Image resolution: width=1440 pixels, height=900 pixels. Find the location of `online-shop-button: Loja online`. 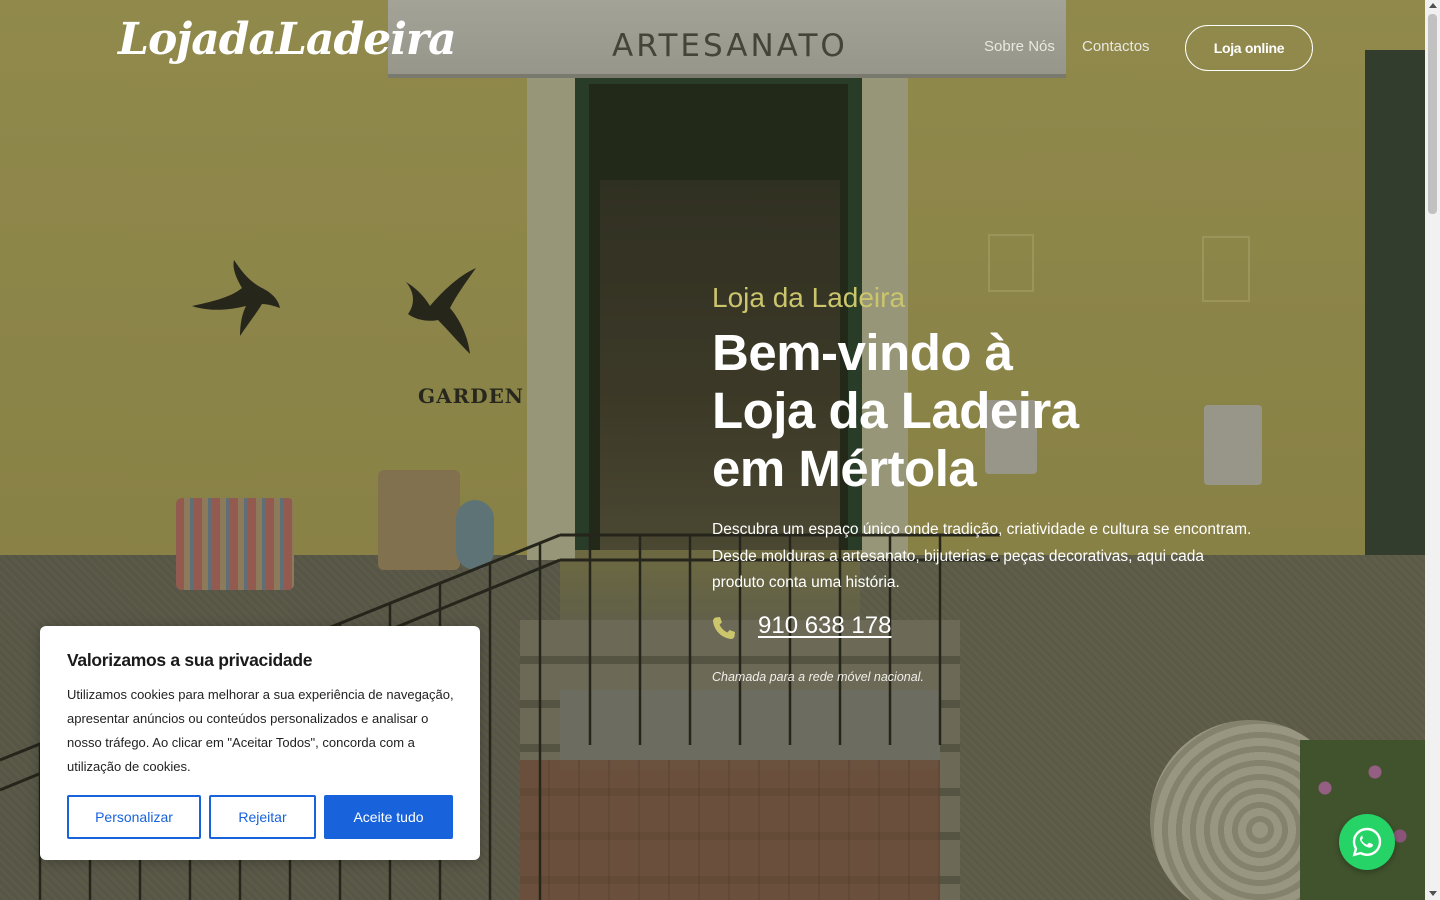

online-shop-button: Loja online is located at coordinates (1249, 48).